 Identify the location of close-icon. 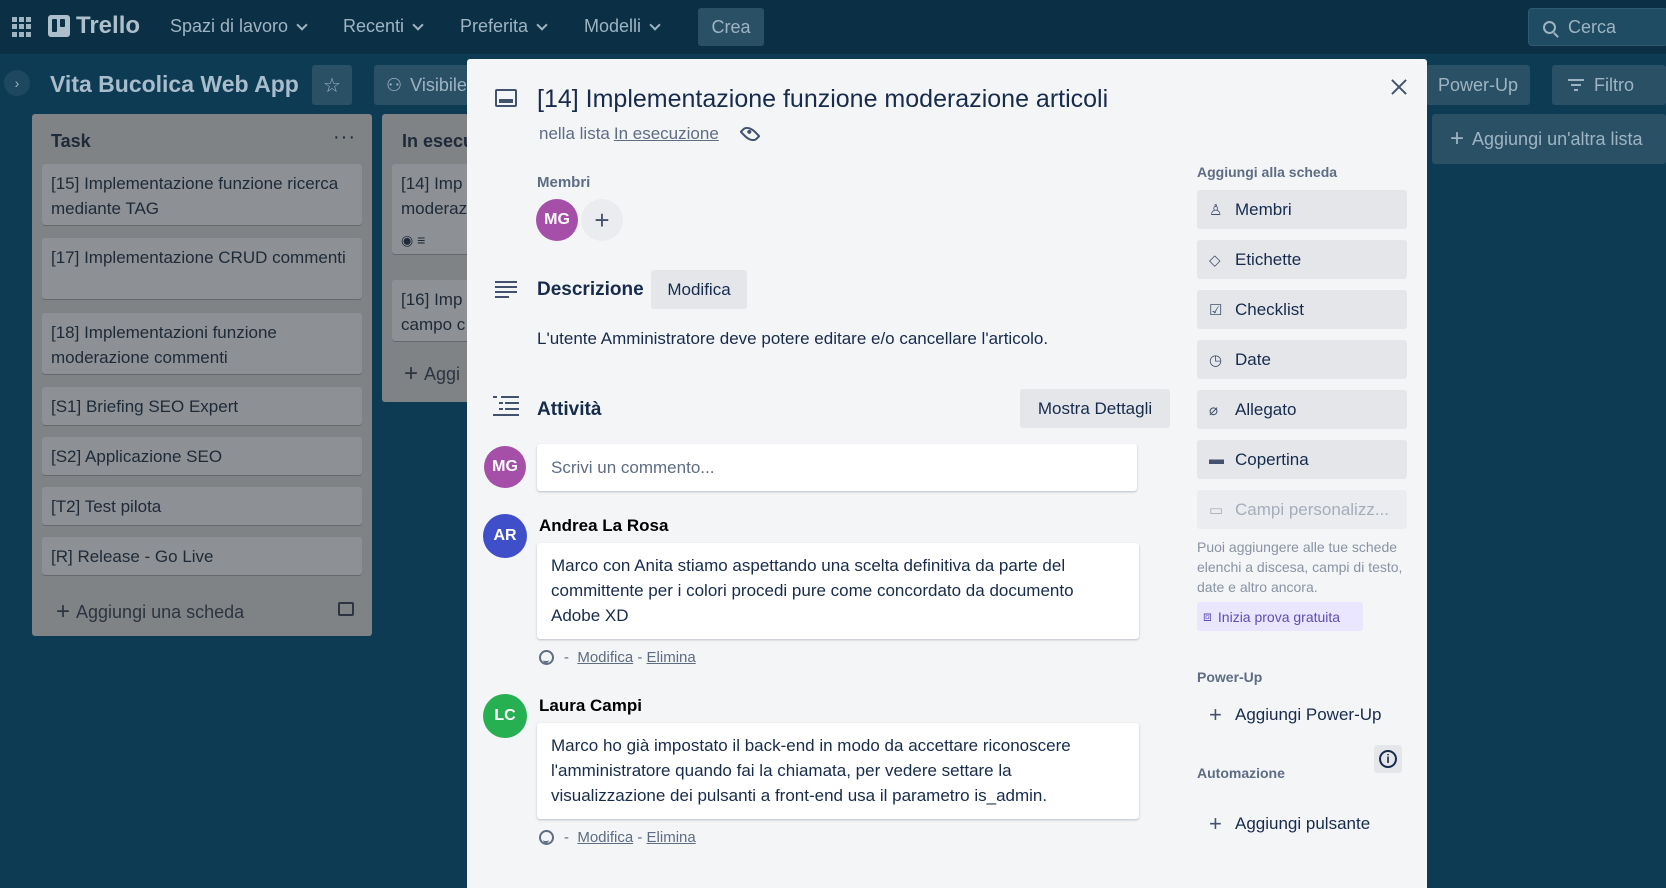
(1399, 87).